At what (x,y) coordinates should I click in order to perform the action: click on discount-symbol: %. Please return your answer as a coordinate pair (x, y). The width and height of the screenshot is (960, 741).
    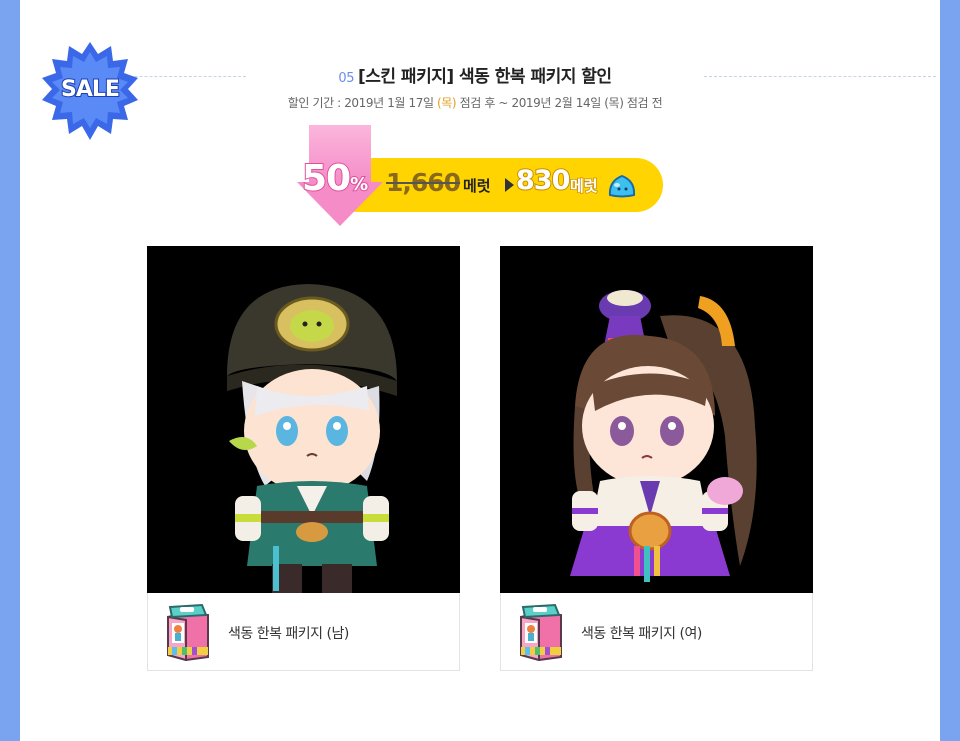
    Looking at the image, I should click on (359, 184).